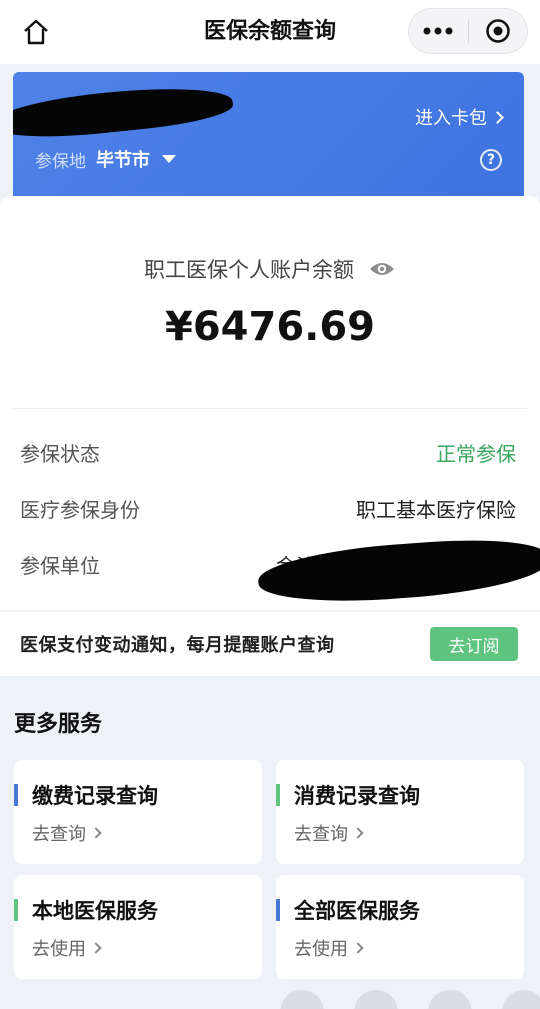  Describe the element at coordinates (138, 927) in the screenshot. I see `service-local: 本地医保服务 去使用` at that location.